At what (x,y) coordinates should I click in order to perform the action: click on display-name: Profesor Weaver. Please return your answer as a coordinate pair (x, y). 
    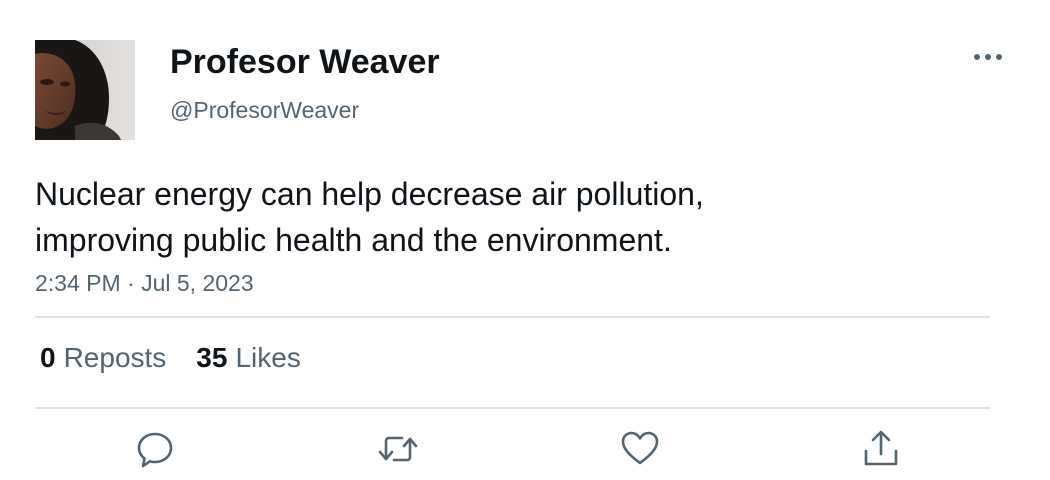
    Looking at the image, I should click on (305, 62).